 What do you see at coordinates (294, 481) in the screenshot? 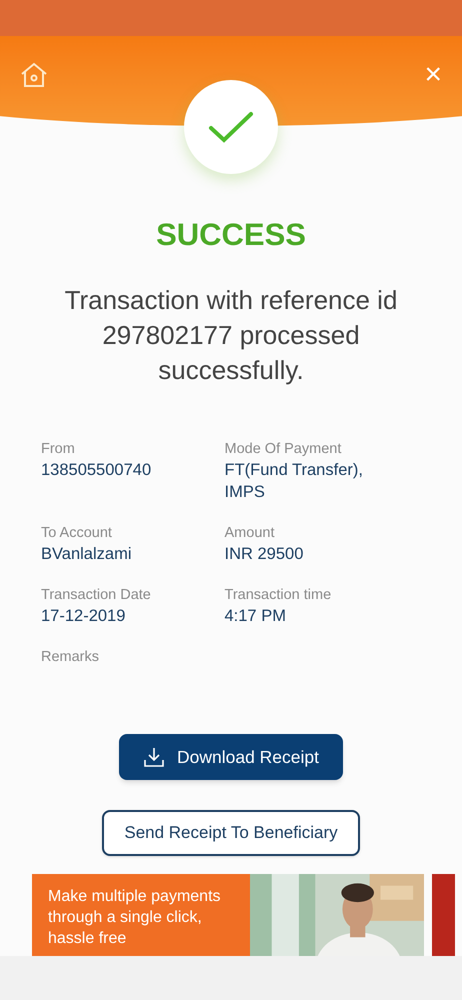
I see `detail-value: FT(Fund Transfer), IMPS` at bounding box center [294, 481].